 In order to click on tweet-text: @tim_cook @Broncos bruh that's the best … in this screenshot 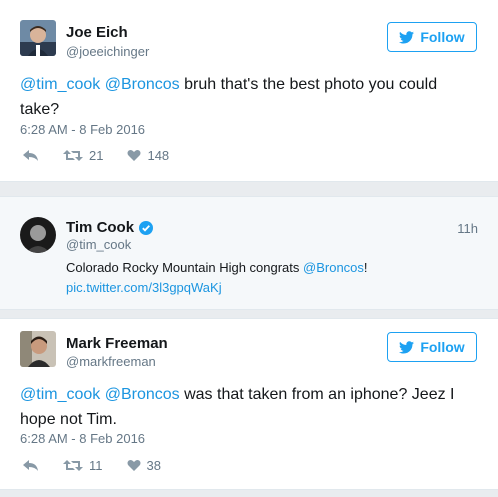, I will do `click(240, 97)`.